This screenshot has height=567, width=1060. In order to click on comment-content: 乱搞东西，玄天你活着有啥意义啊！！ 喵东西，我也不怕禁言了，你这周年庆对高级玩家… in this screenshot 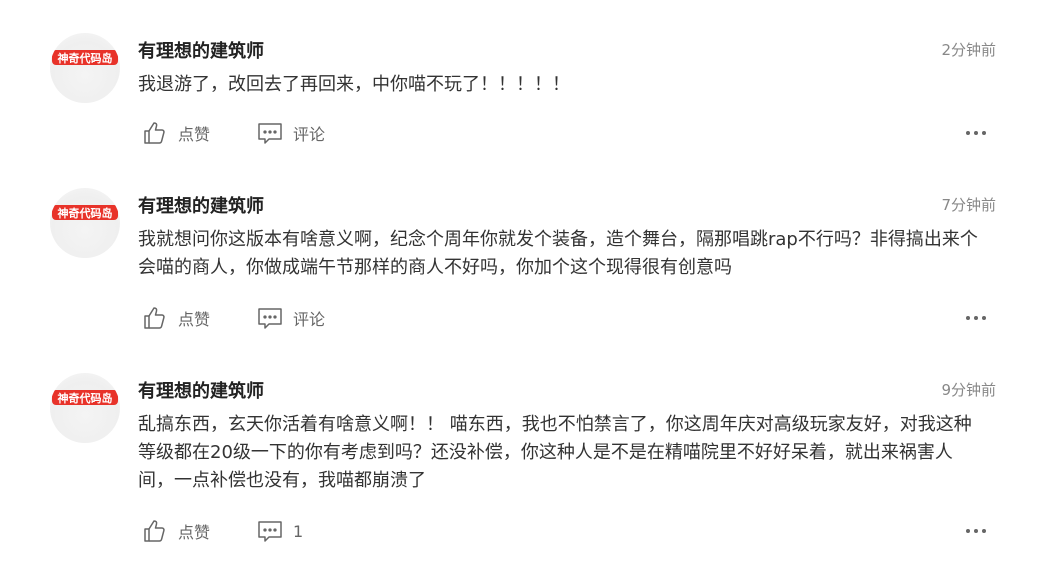, I will do `click(555, 452)`.